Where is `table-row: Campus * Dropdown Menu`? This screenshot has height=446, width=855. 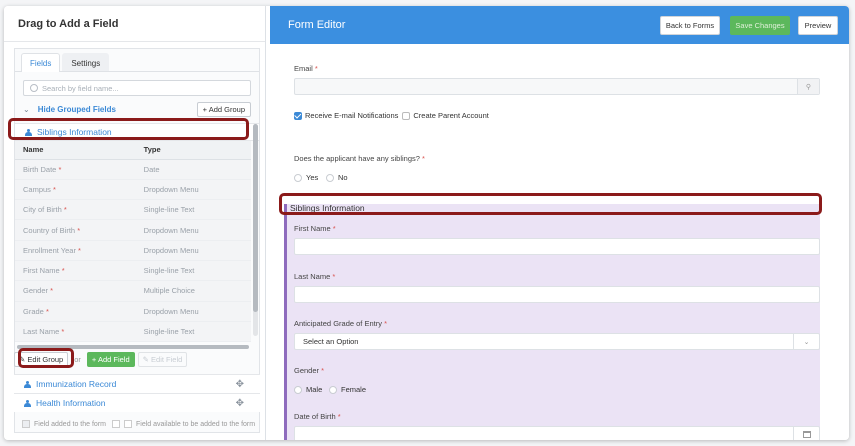 table-row: Campus * Dropdown Menu is located at coordinates (133, 190).